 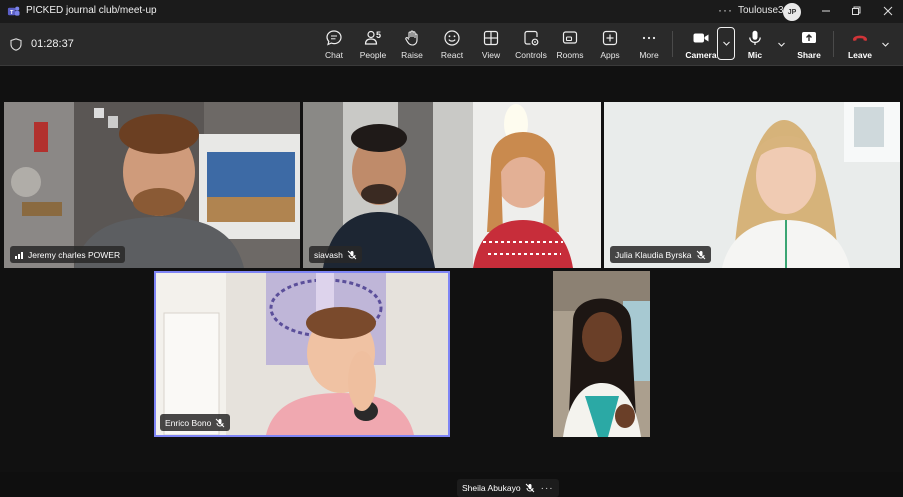 I want to click on share-button: Share, so click(x=809, y=44).